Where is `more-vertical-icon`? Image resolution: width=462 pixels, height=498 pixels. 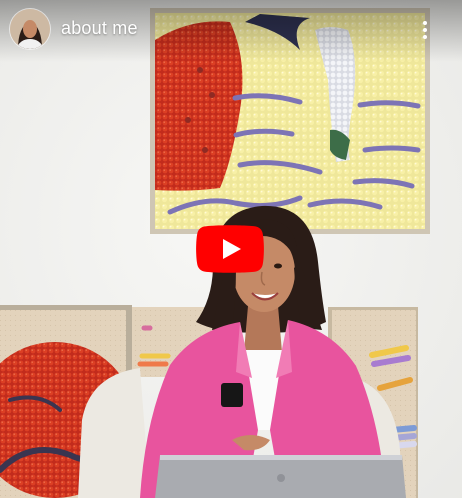
more-vertical-icon is located at coordinates (425, 30).